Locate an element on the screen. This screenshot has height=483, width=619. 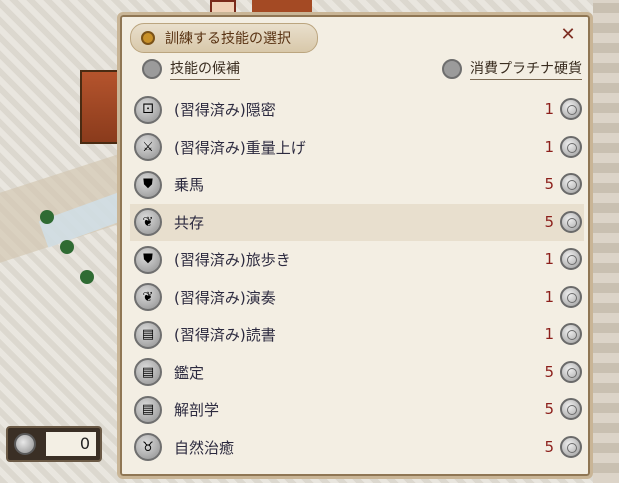
skill-row: ⛊ (習得済み)旅歩き 1 is located at coordinates (357, 260).